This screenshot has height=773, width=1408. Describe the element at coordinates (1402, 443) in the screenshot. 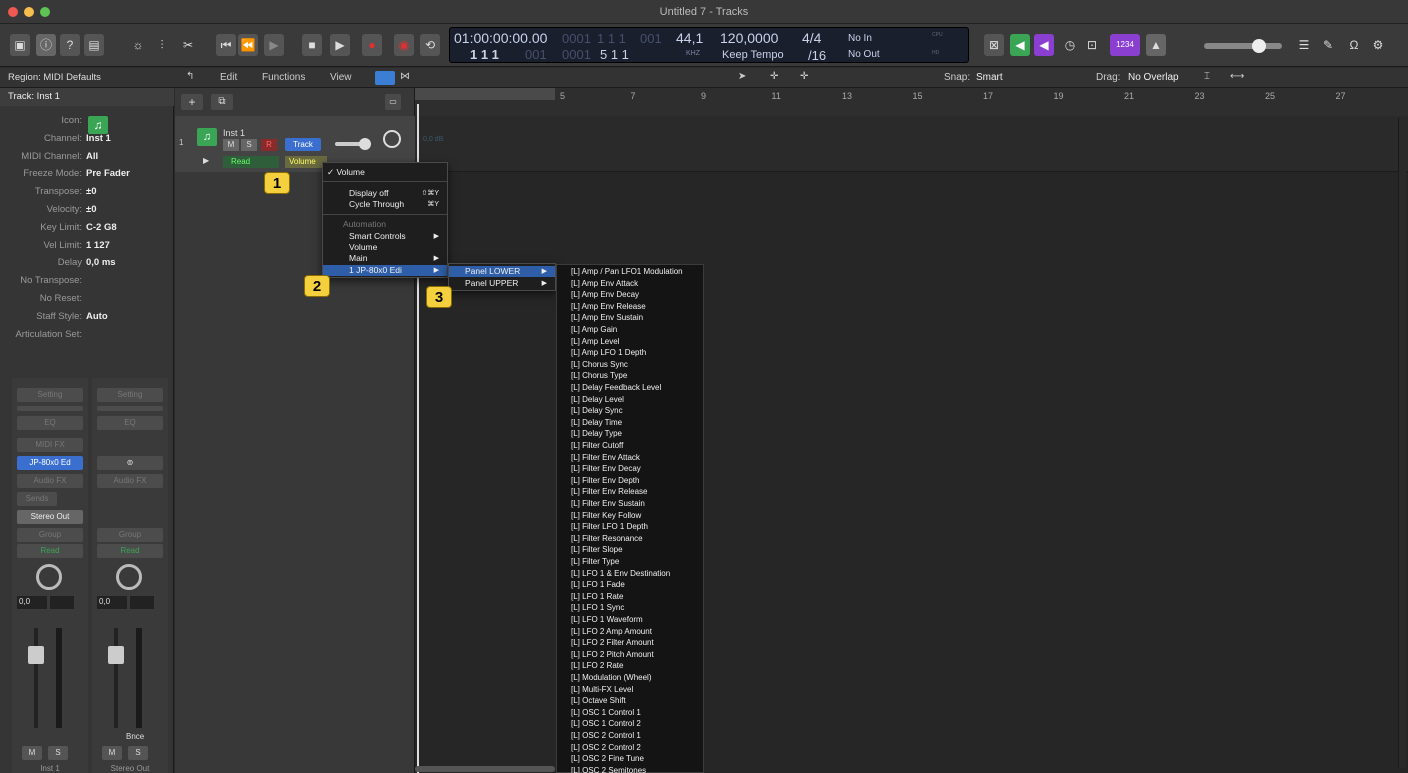

I see `vertical-scrollbar` at that location.